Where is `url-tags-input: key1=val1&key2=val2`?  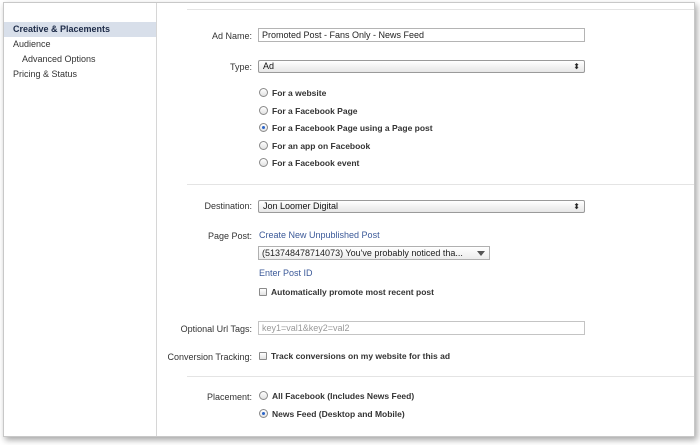 url-tags-input: key1=val1&key2=val2 is located at coordinates (421, 328).